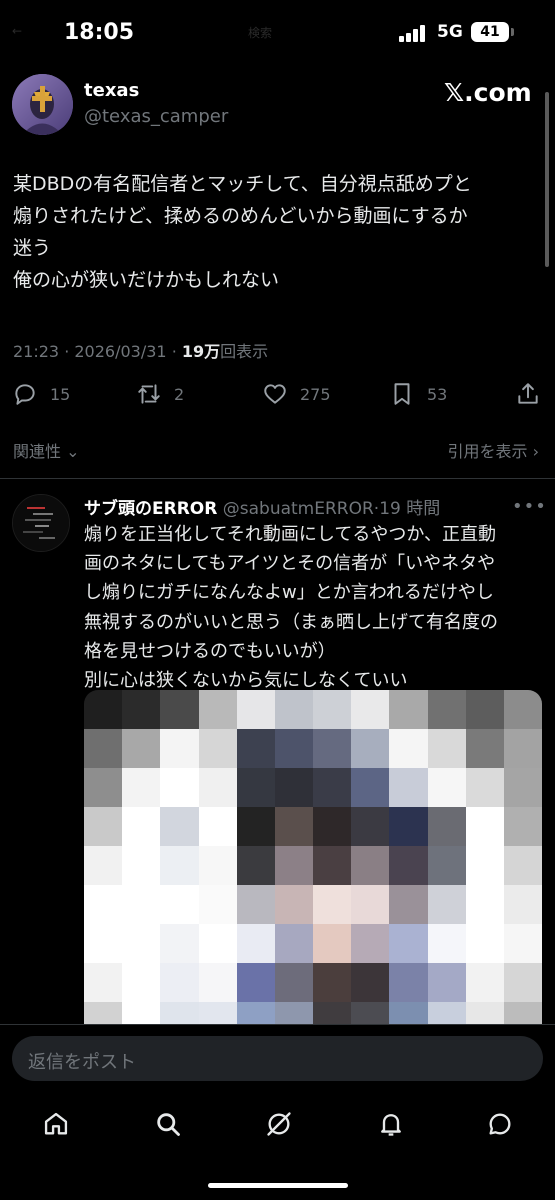 This screenshot has height=1200, width=555. Describe the element at coordinates (277, 33) in the screenshot. I see `status-bar: ← 18:05 検索 5G 41` at that location.